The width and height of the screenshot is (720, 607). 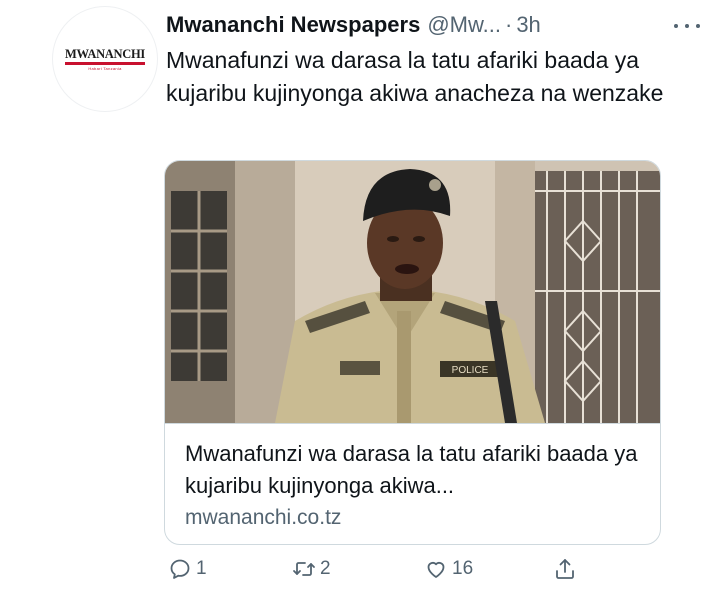 I want to click on reply-icon, so click(x=180, y=569).